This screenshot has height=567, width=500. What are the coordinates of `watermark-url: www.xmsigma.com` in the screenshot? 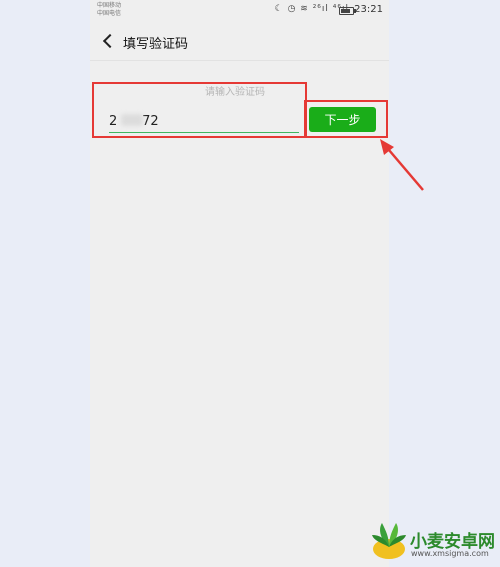 It's located at (450, 553).